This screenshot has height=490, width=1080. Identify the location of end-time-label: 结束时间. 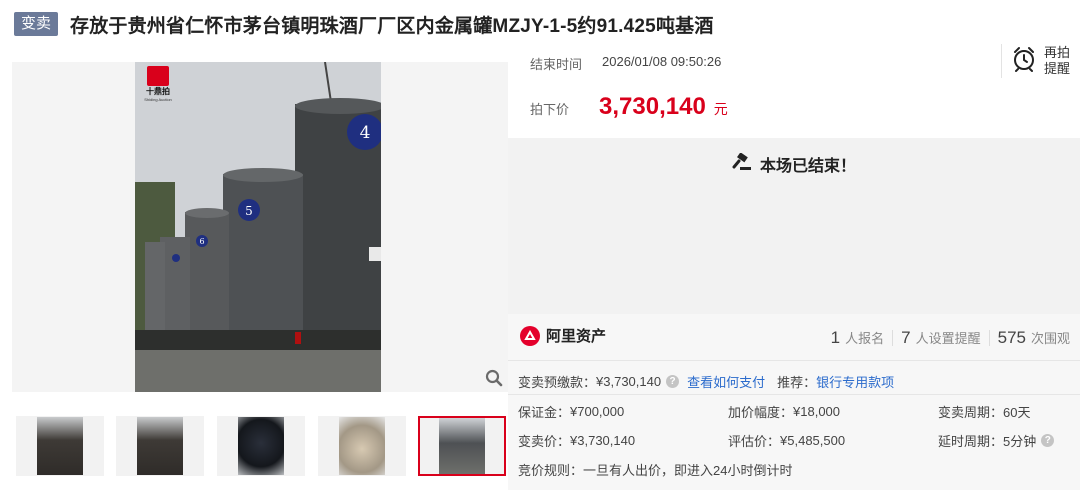
(556, 64).